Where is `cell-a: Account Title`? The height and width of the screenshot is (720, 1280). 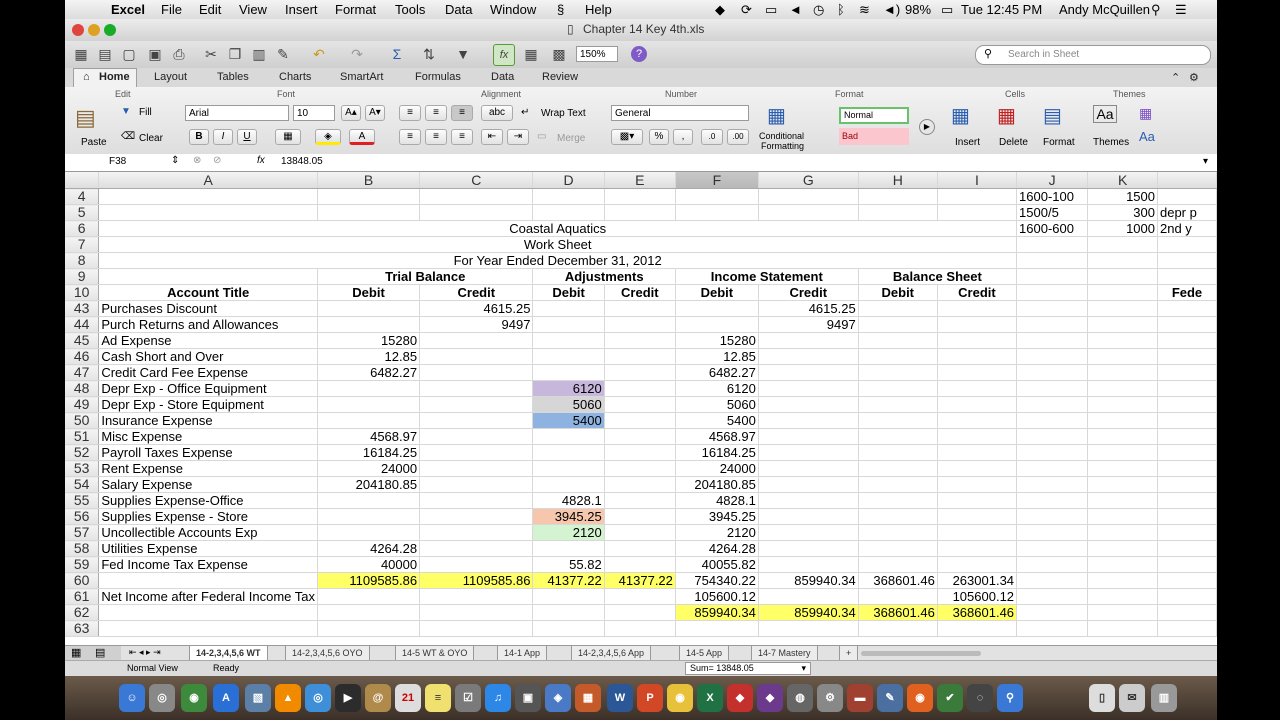
cell-a: Account Title is located at coordinates (208, 292).